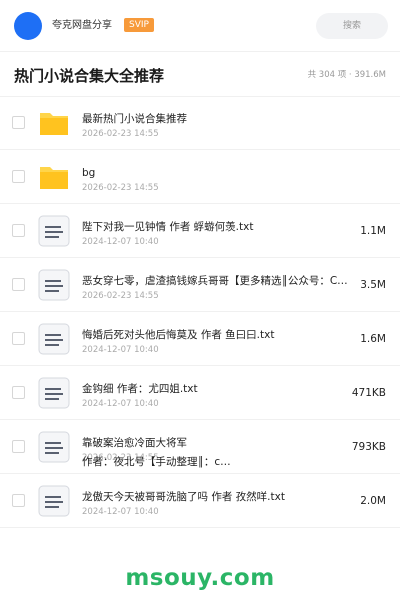 This screenshot has height=600, width=400. What do you see at coordinates (200, 578) in the screenshot?
I see `site-watermark: msouy.com` at bounding box center [200, 578].